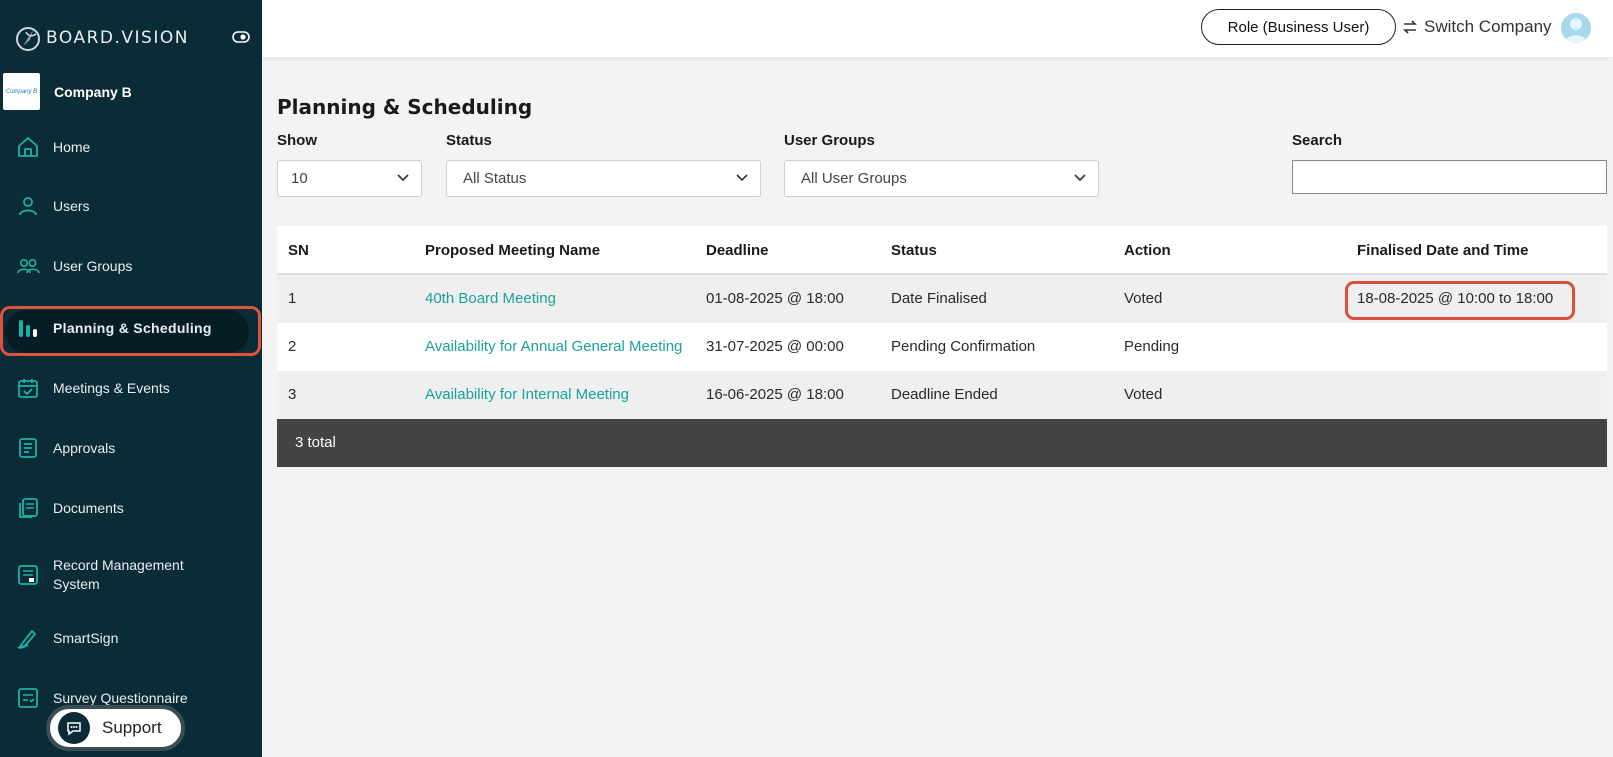 The height and width of the screenshot is (757, 1613). What do you see at coordinates (26, 639) in the screenshot?
I see `pen-icon` at bounding box center [26, 639].